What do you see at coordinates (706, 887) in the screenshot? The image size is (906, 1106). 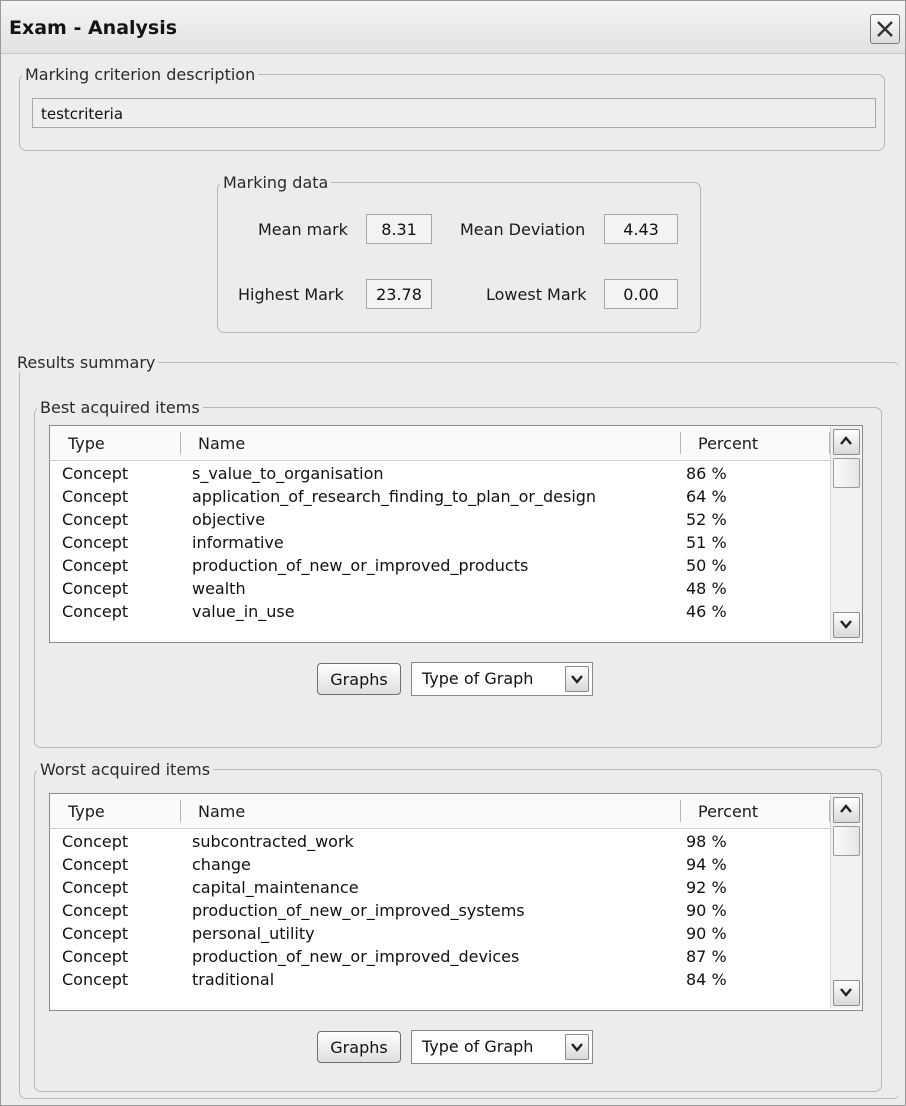 I see `cell-percent: 92 %` at bounding box center [706, 887].